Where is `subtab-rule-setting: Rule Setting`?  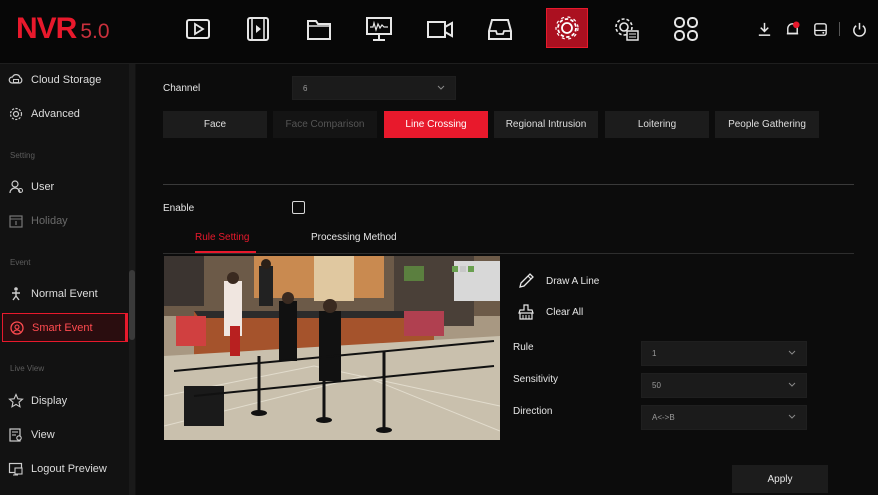
subtab-rule-setting: Rule Setting is located at coordinates (222, 237).